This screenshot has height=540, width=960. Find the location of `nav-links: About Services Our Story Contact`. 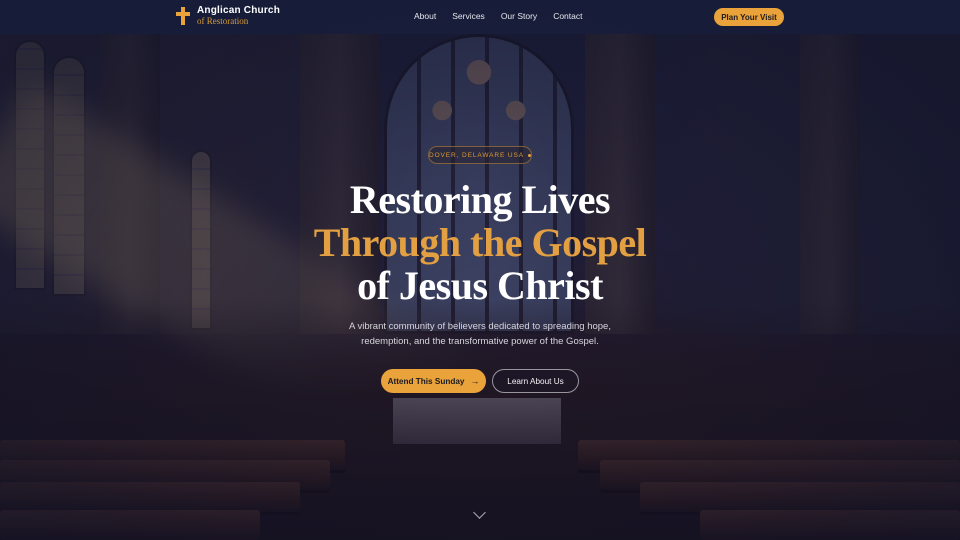

nav-links: About Services Our Story Contact is located at coordinates (498, 16).